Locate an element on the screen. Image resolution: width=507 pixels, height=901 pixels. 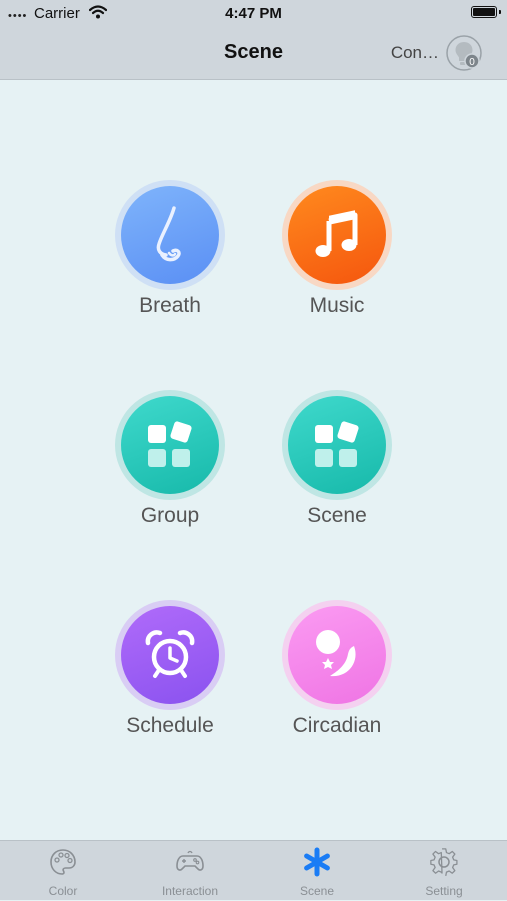
tab-label: Setting is located at coordinates (444, 891).